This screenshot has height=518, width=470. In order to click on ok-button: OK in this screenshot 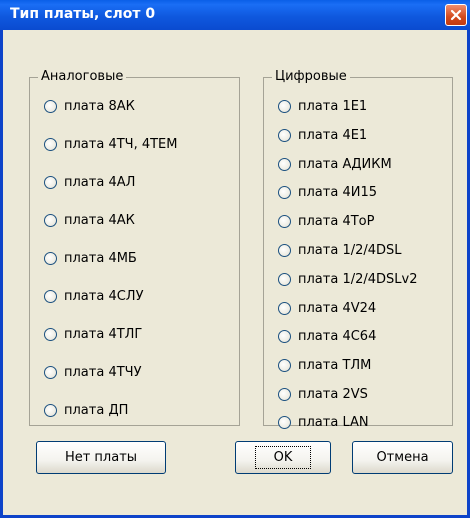, I will do `click(283, 457)`.